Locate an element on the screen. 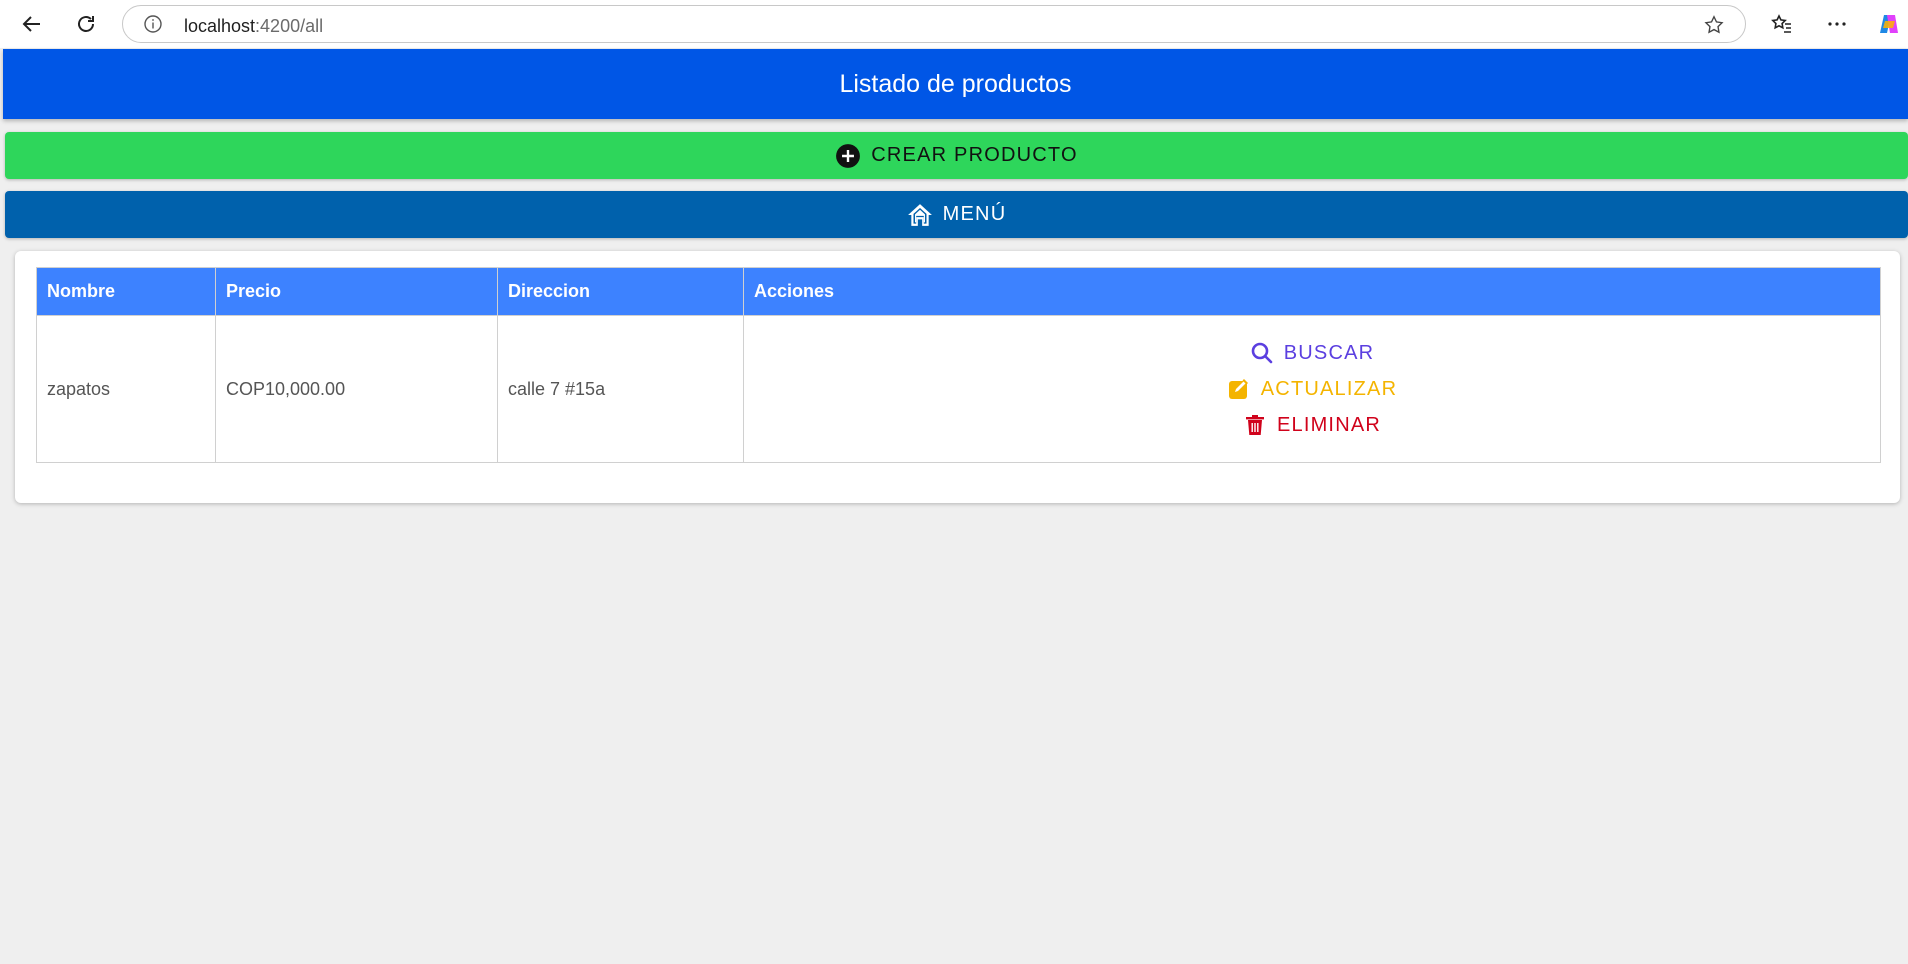 This screenshot has height=964, width=1908. menu-label: MENÚ is located at coordinates (974, 214).